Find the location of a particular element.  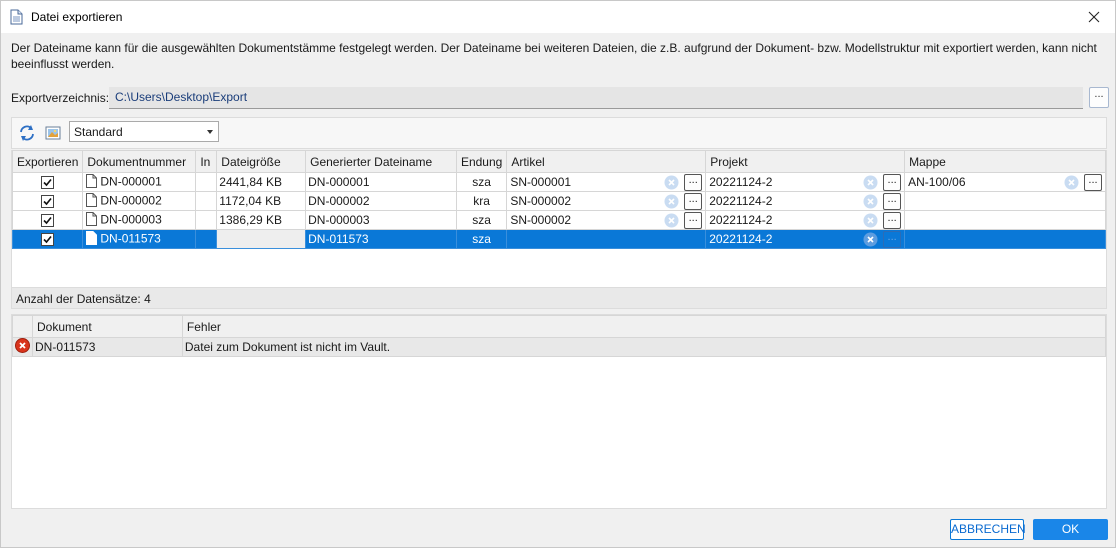

docnr-cell: DN-000001 is located at coordinates (139, 182).